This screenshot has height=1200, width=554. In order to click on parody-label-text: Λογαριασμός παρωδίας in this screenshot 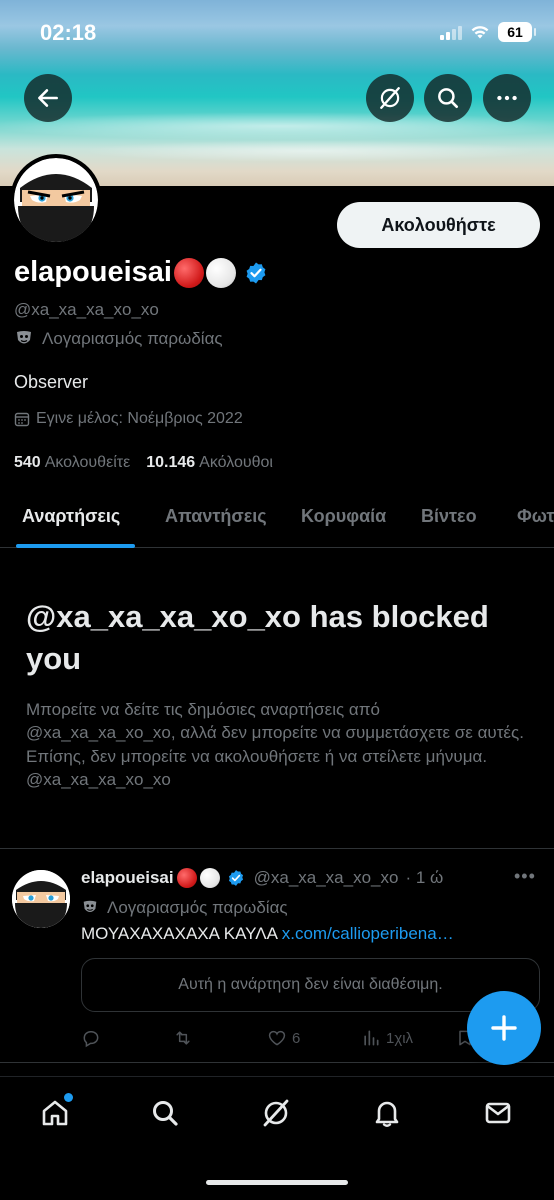, I will do `click(132, 338)`.